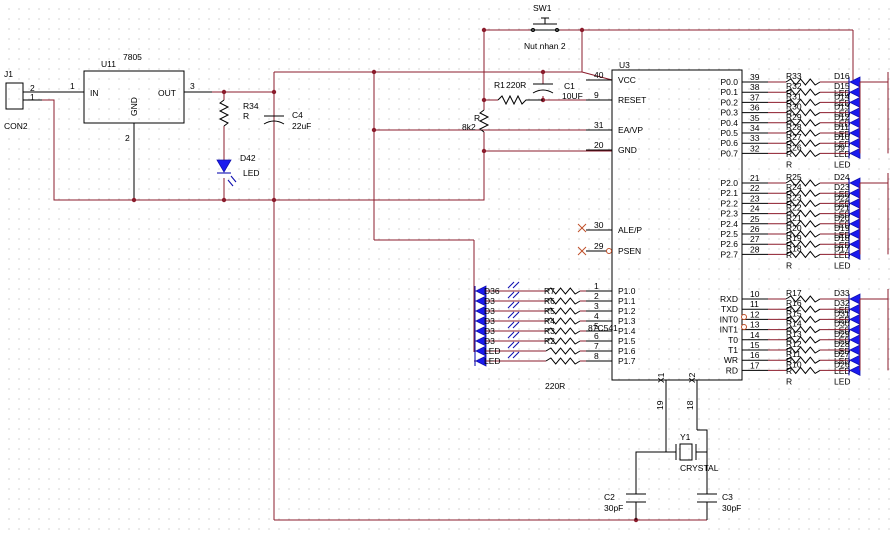 The height and width of the screenshot is (537, 895). Describe the element at coordinates (599, 246) in the screenshot. I see `u3-pin-num: 29` at that location.